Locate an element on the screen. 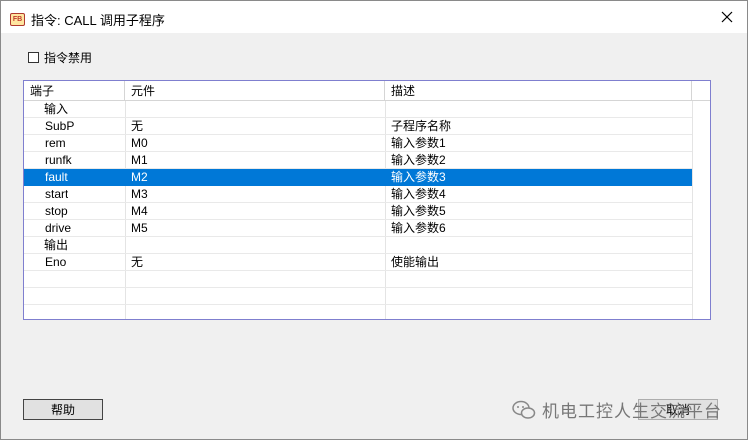  cell-description: 输入参数4 is located at coordinates (418, 194).